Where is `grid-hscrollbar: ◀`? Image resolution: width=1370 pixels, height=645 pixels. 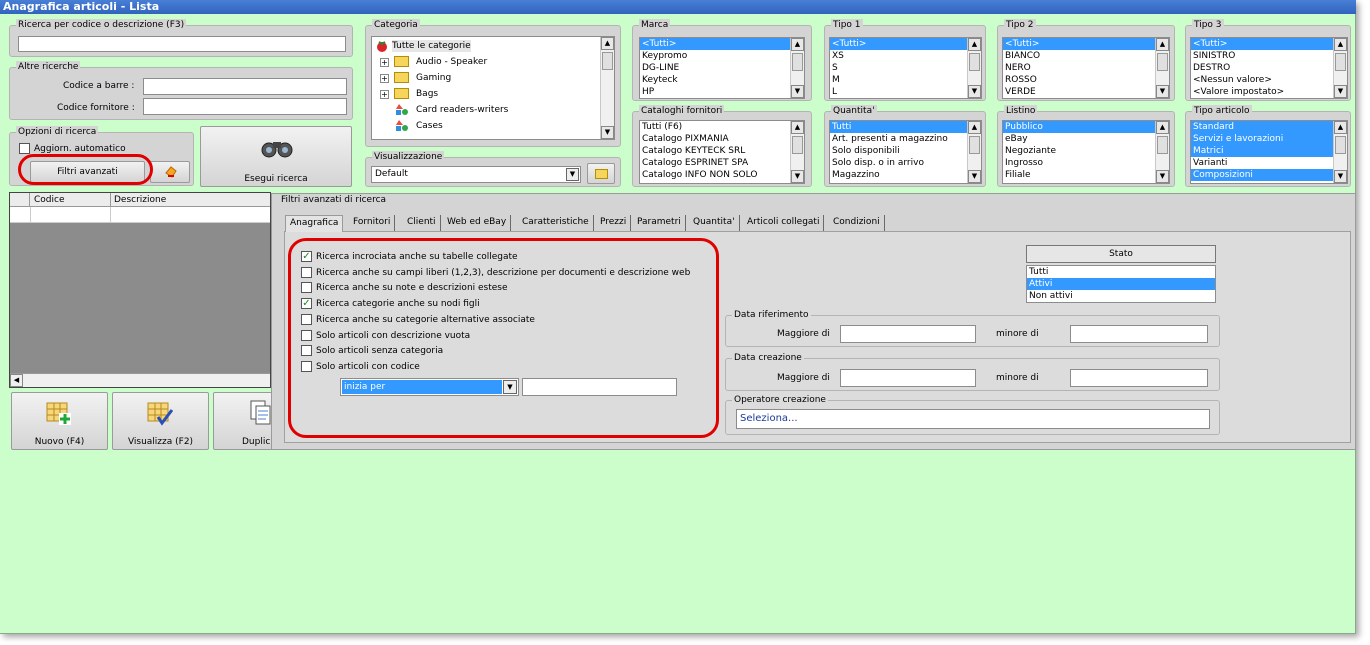
grid-hscrollbar: ◀ is located at coordinates (140, 380).